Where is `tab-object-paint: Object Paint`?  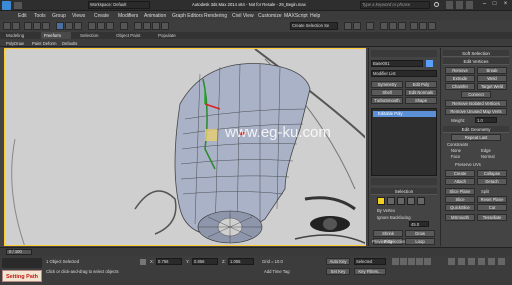
tab-object-paint: Object Paint is located at coordinates (128, 35).